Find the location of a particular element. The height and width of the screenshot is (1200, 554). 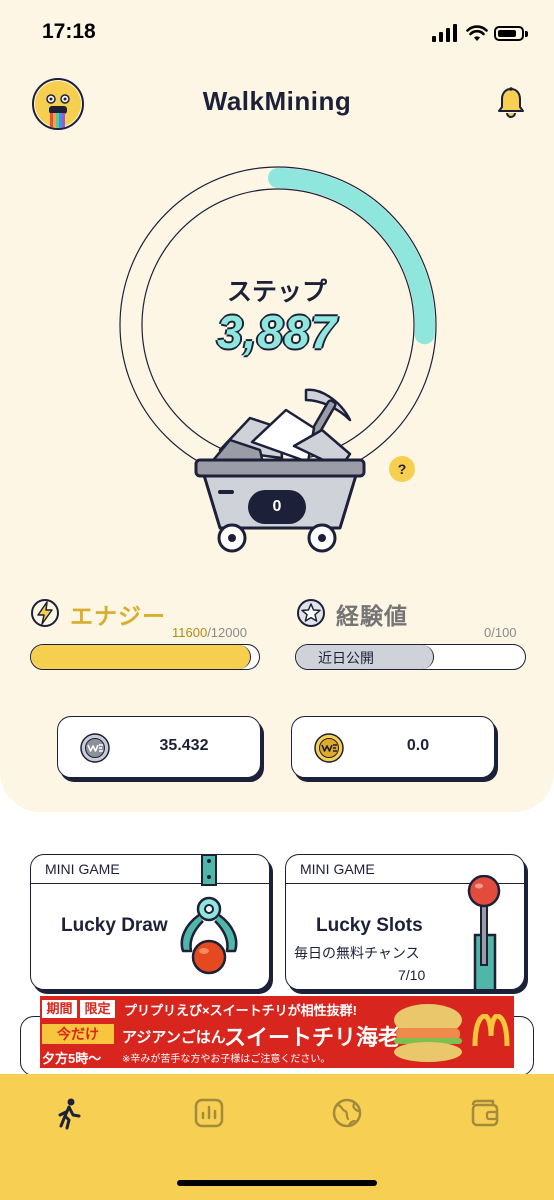

step-count: 3,887 is located at coordinates (277, 332).